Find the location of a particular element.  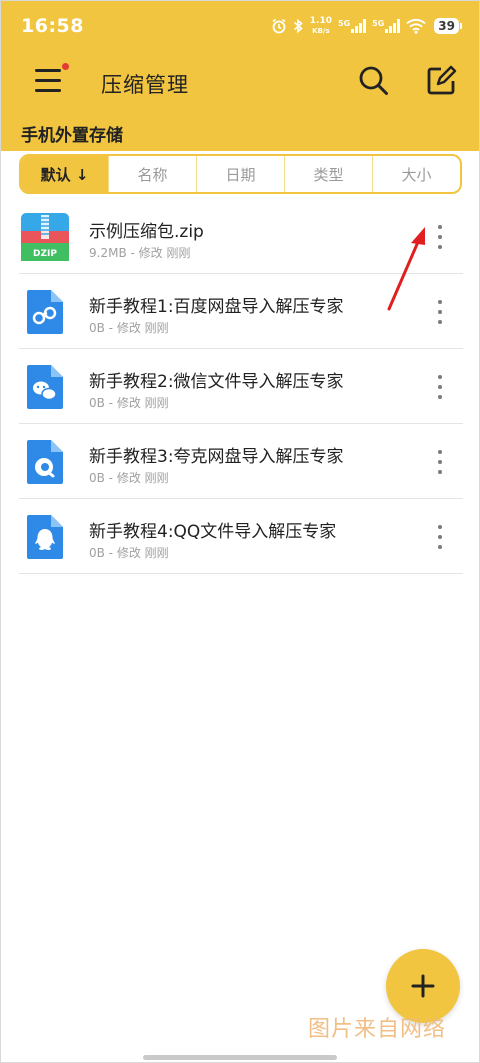

file-name: 新手教程2:微信文件导入解压专家 is located at coordinates (216, 382).